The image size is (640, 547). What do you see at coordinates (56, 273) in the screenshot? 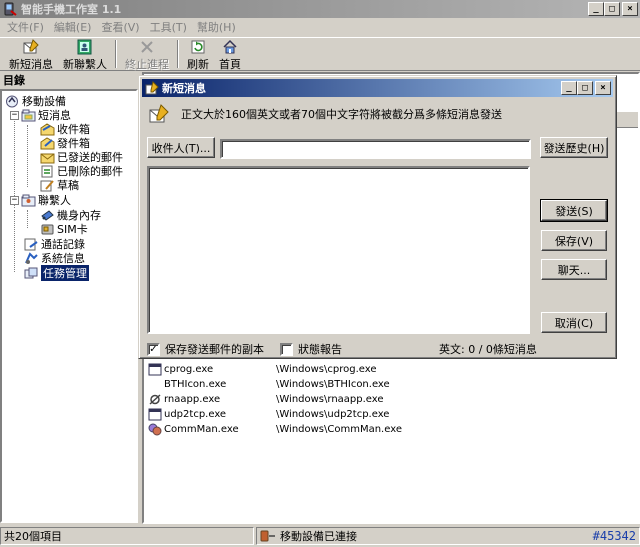
I see `tree-item-task-manager: 任務管理` at bounding box center [56, 273].